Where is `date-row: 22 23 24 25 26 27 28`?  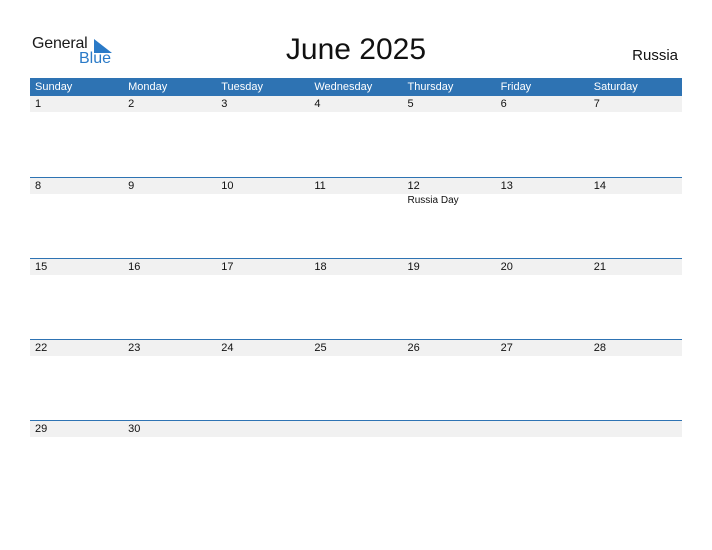 date-row: 22 23 24 25 26 27 28 is located at coordinates (356, 348).